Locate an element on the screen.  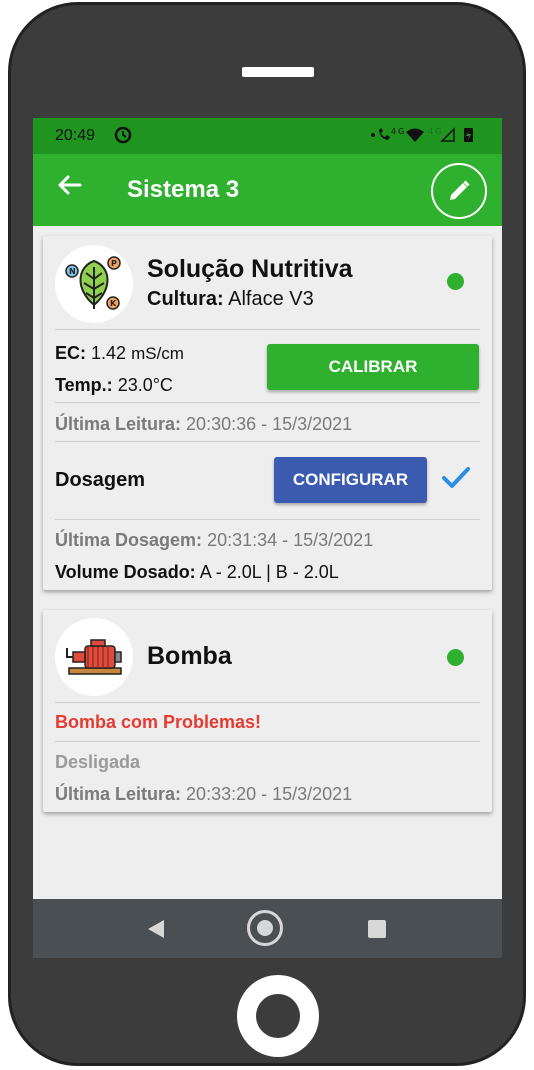
last-reading: Última Leitura: 20:30:36 - 15/3/2021 is located at coordinates (203, 424).